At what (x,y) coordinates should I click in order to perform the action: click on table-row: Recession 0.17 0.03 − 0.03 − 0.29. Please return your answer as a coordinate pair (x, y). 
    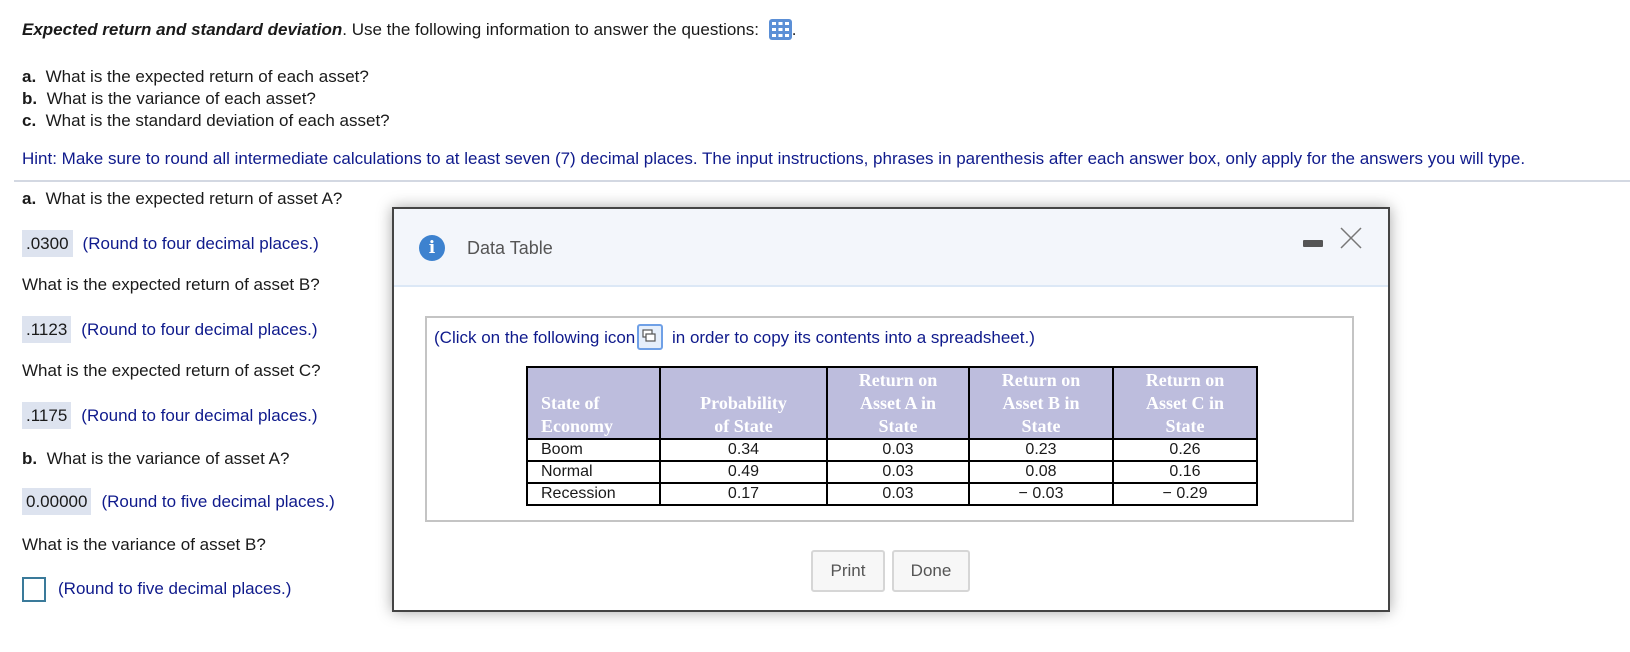
    Looking at the image, I should click on (892, 494).